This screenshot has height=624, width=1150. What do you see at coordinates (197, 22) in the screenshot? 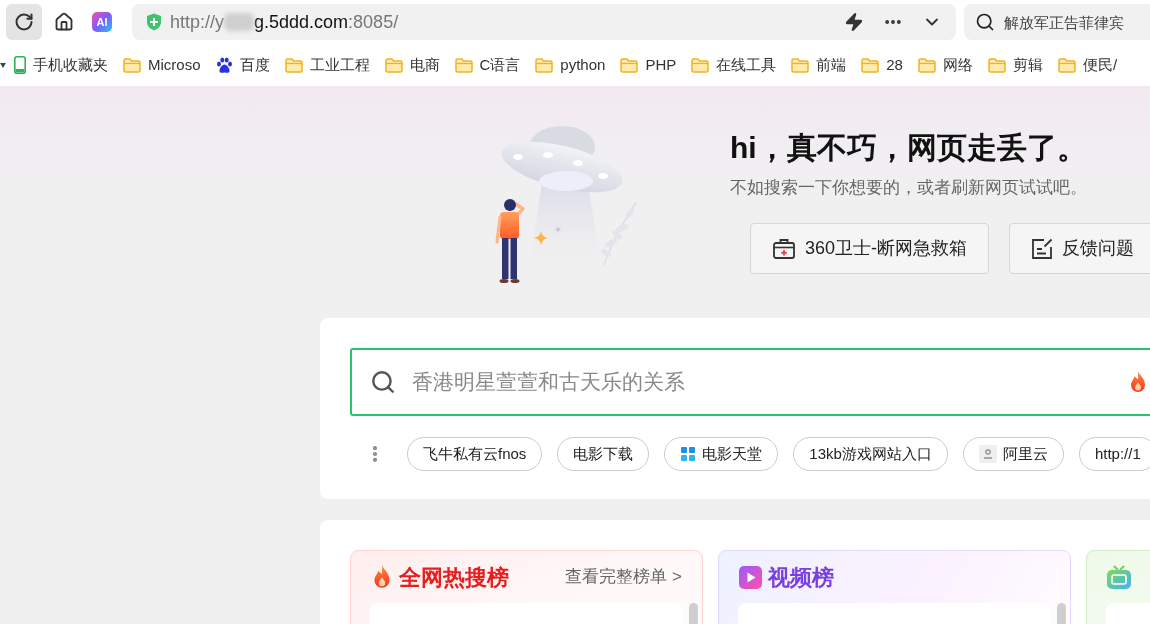
I see `url-text: http://y` at bounding box center [197, 22].